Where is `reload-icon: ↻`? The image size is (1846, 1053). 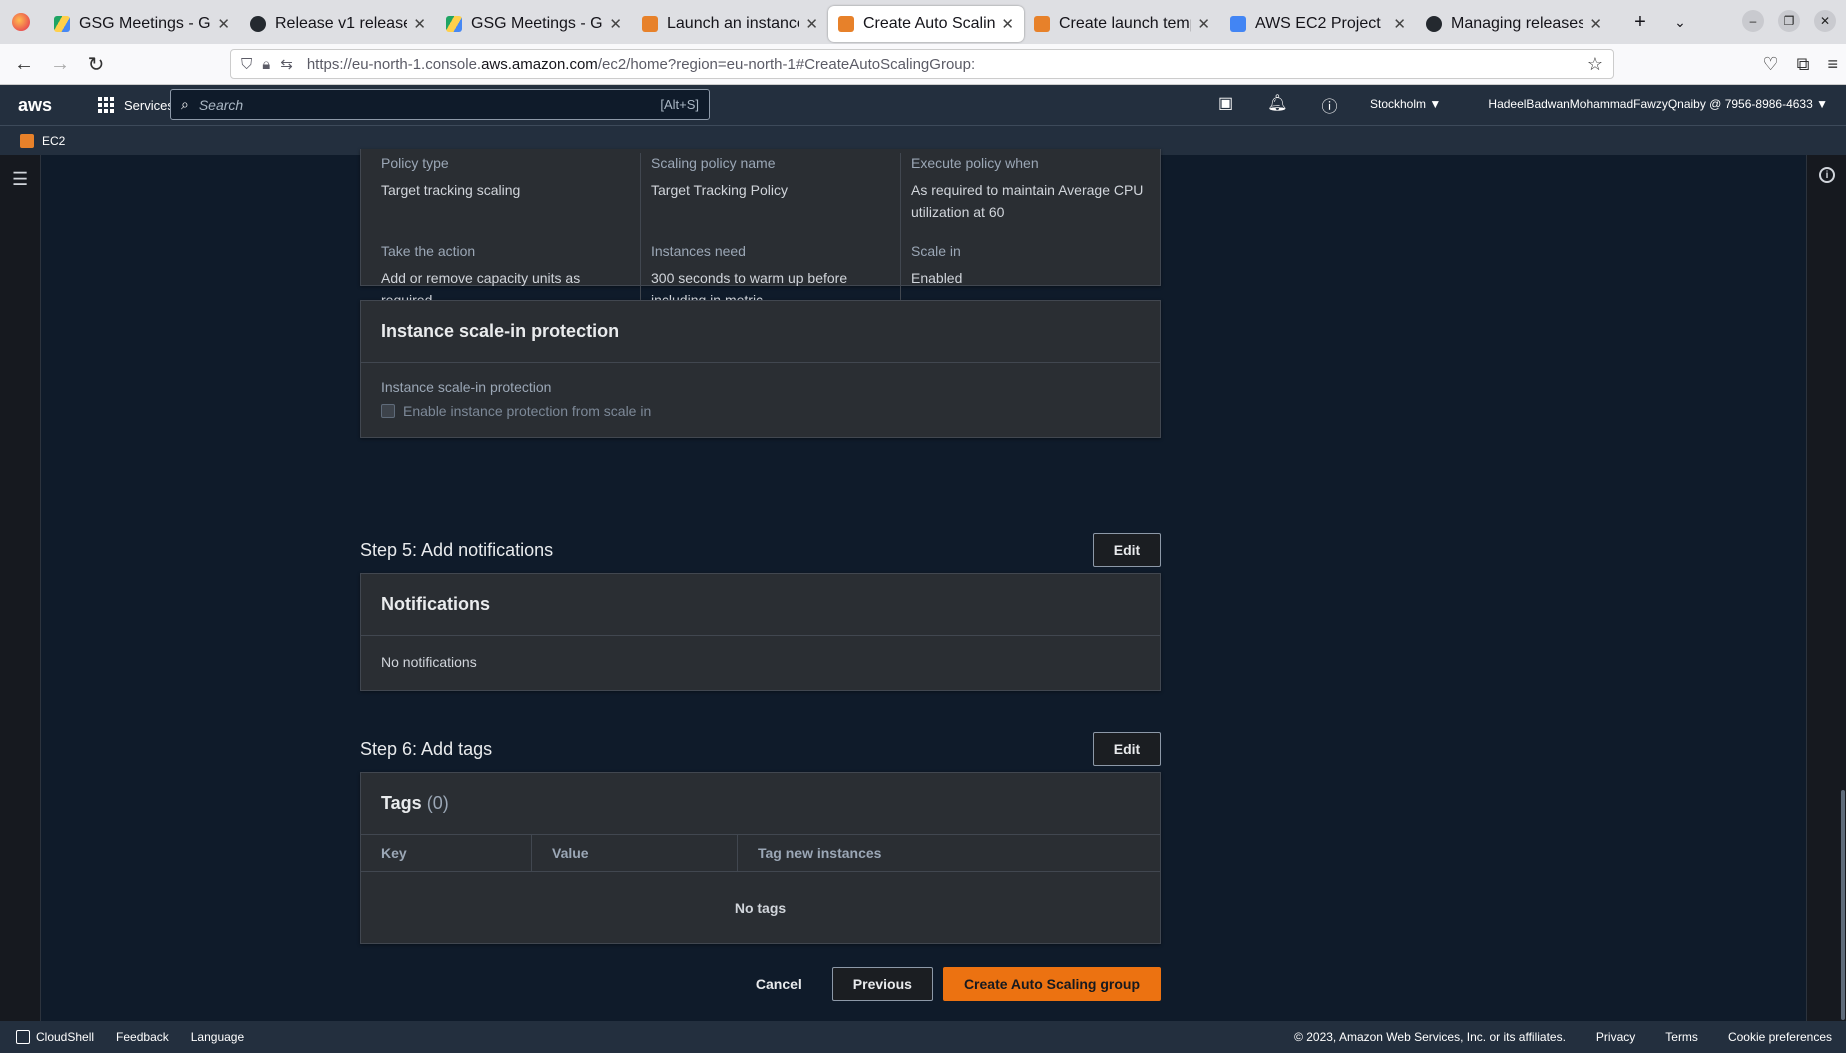 reload-icon: ↻ is located at coordinates (96, 64).